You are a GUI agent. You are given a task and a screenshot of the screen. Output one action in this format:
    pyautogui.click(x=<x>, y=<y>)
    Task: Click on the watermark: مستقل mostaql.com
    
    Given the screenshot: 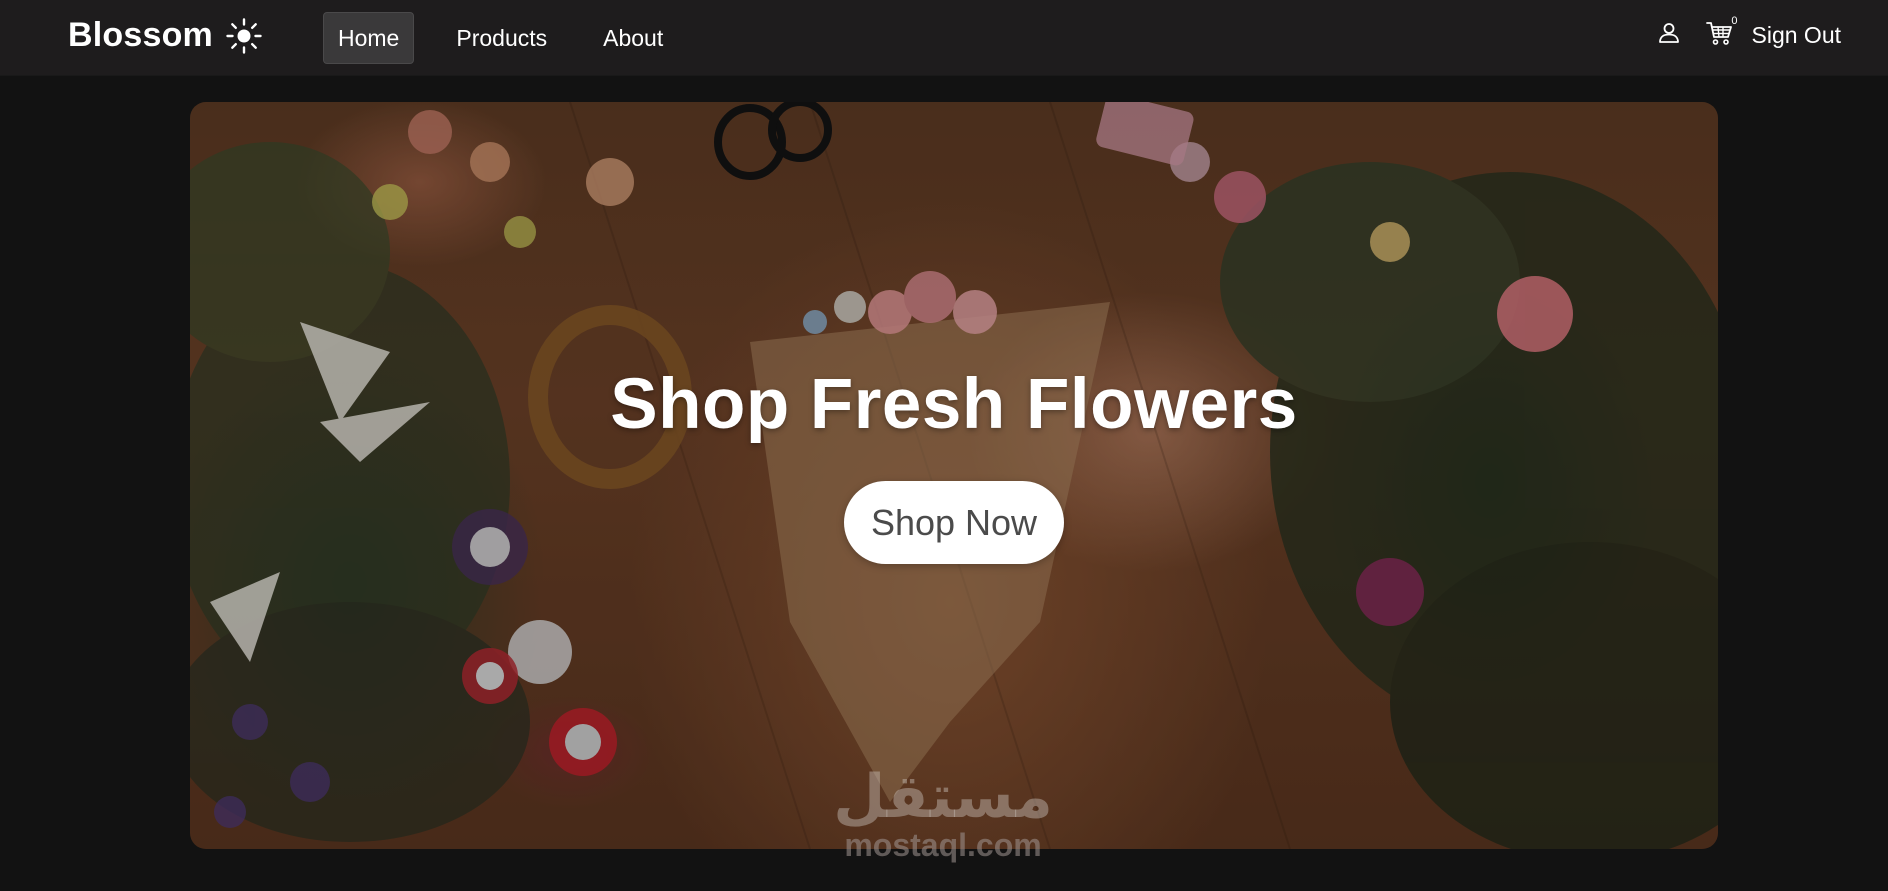 What is the action you would take?
    pyautogui.click(x=943, y=821)
    